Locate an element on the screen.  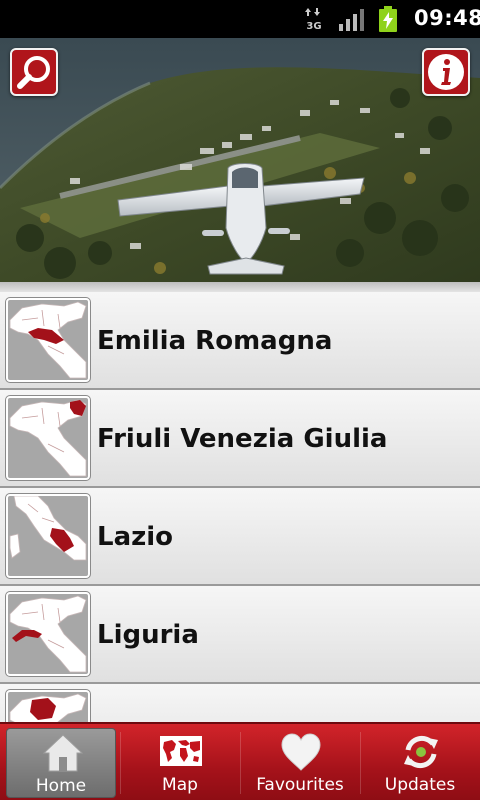
search-button is located at coordinates (34, 72).